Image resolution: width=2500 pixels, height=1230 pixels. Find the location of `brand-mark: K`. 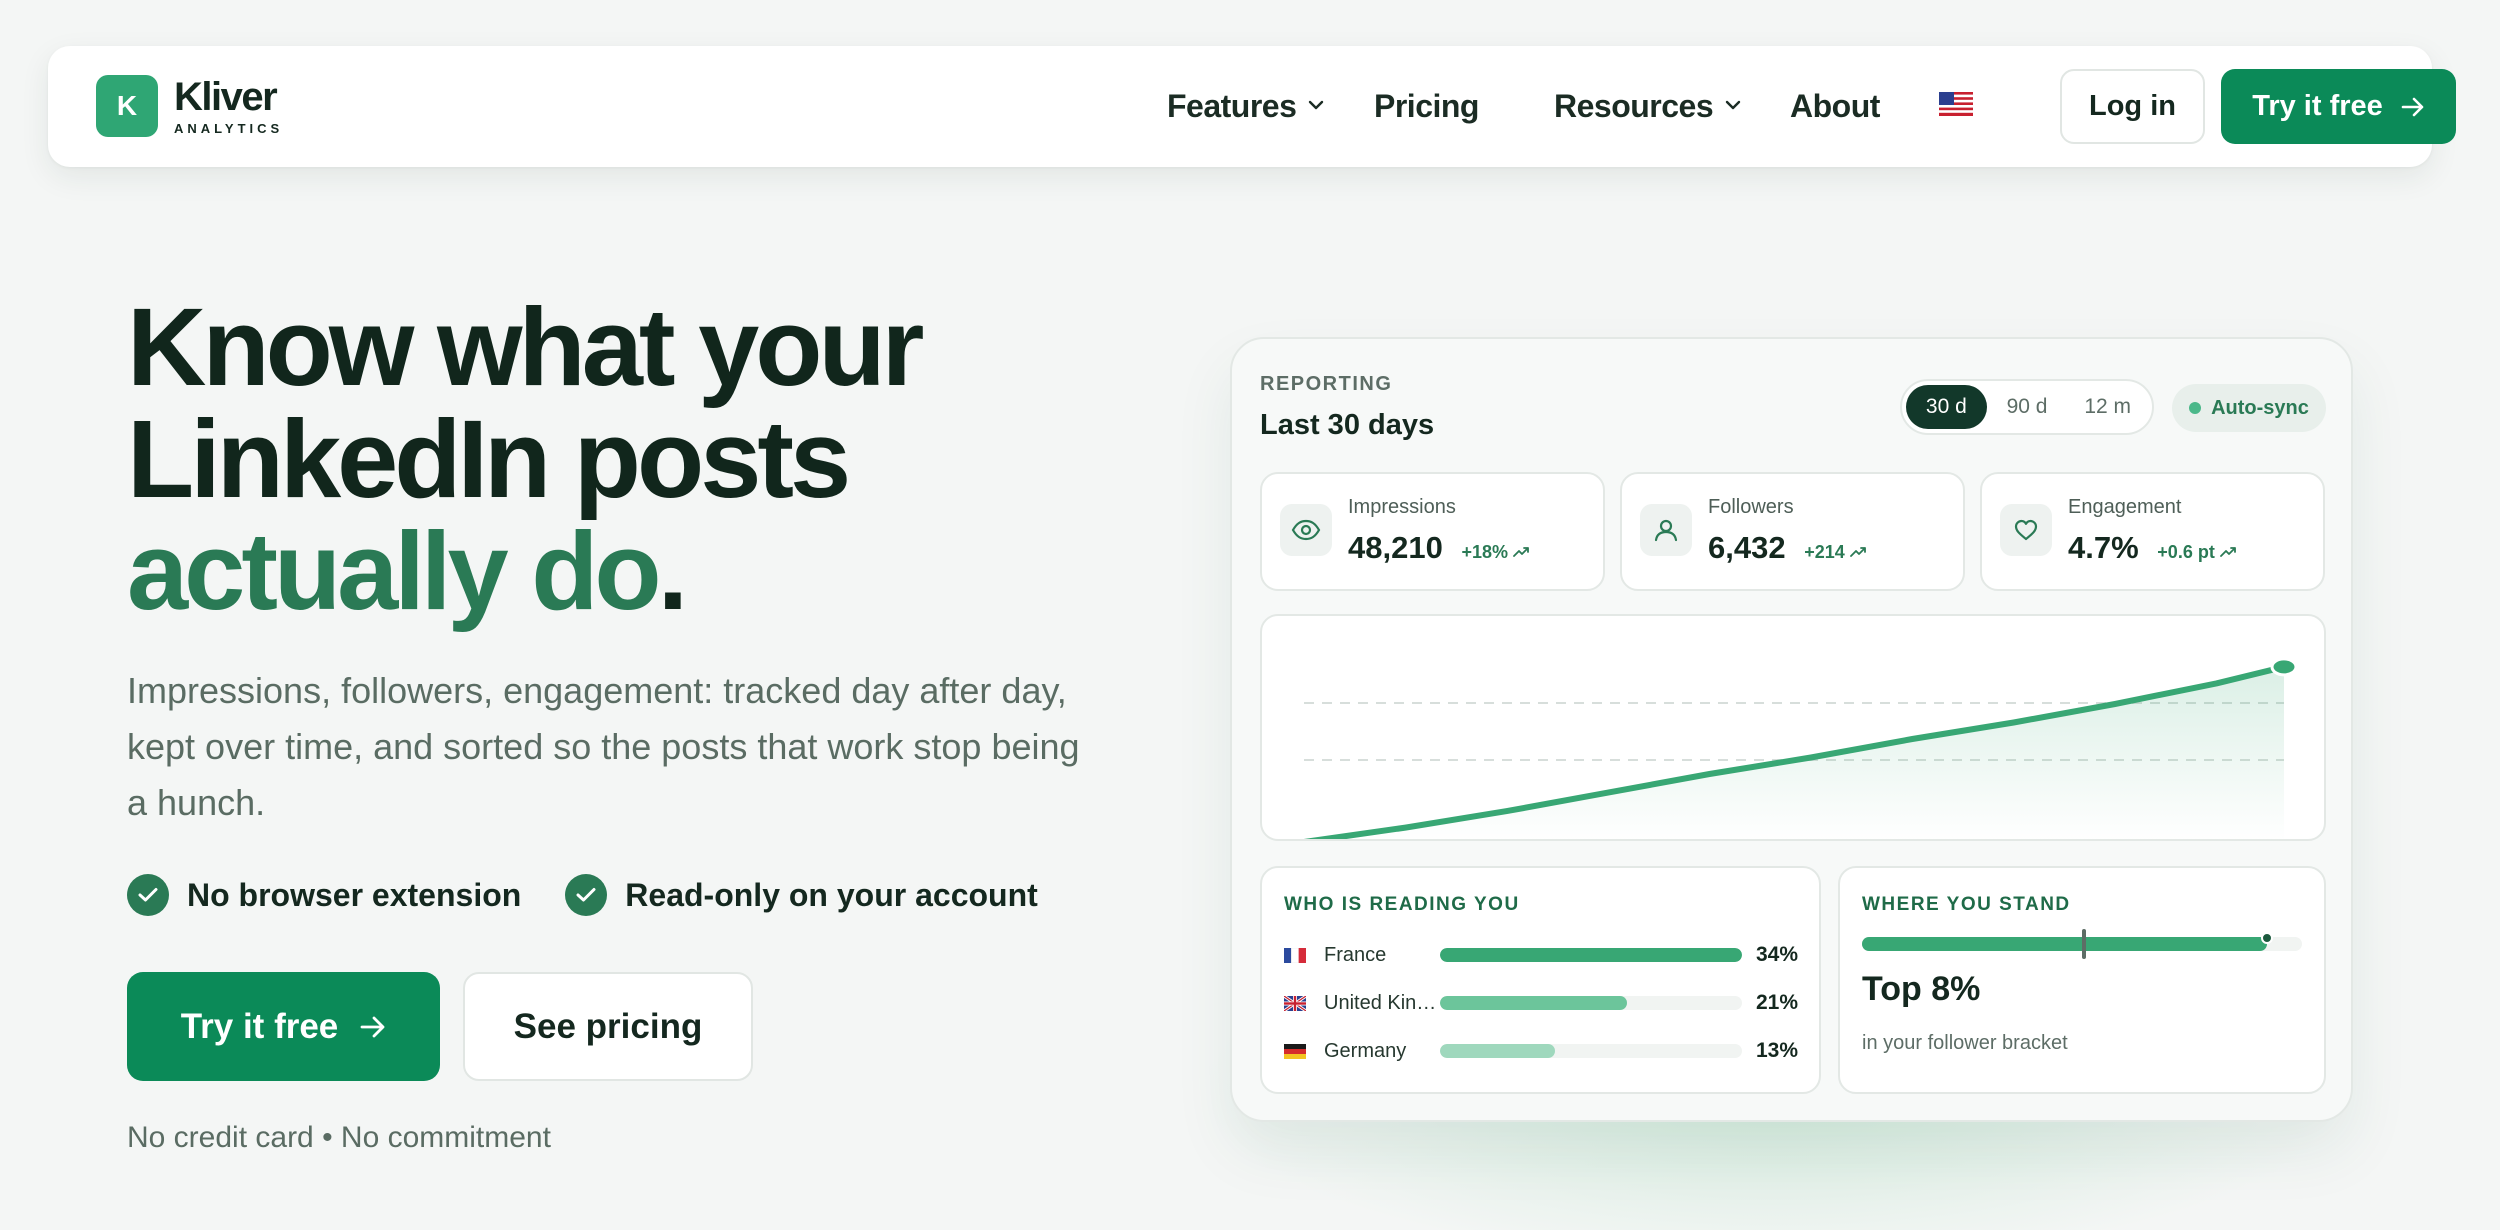

brand-mark: K is located at coordinates (127, 106).